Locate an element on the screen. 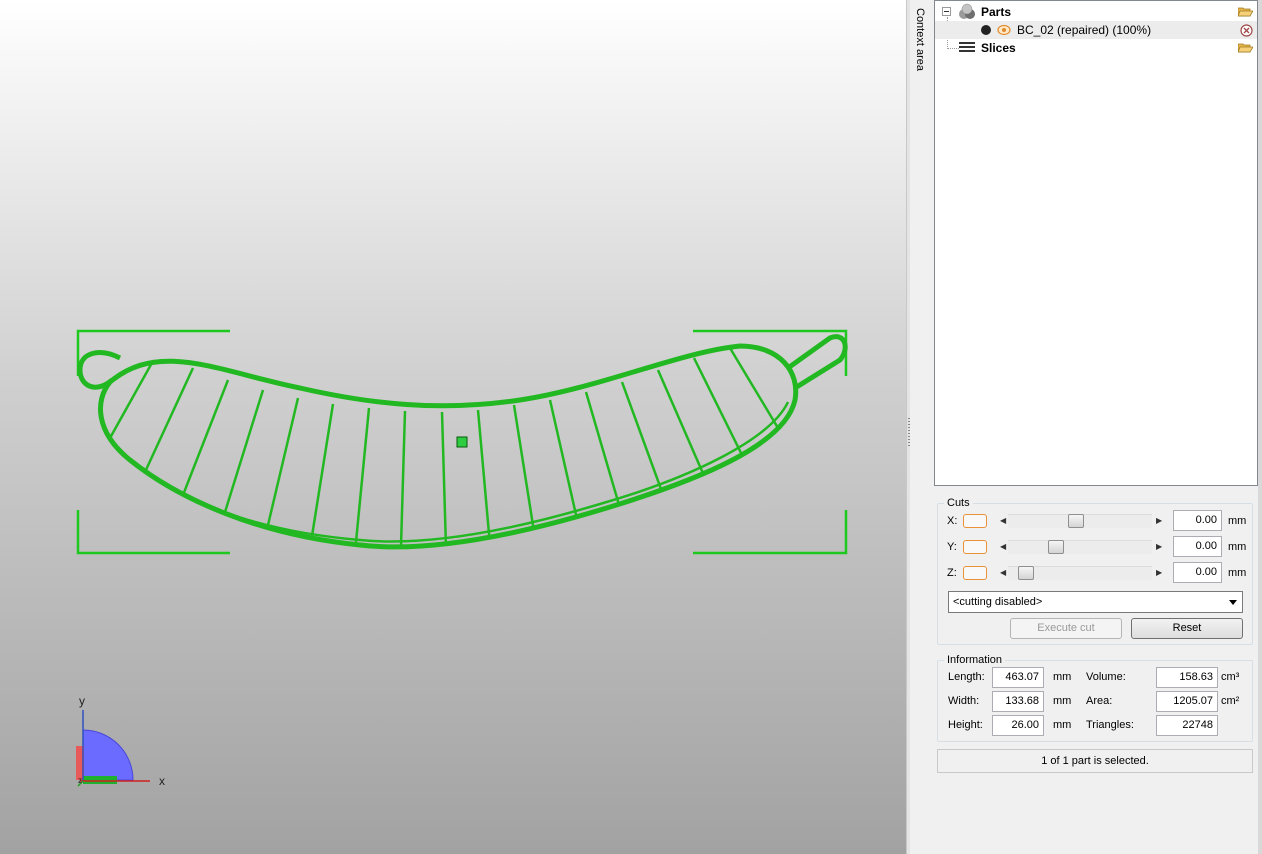 This screenshot has height=854, width=1262. selection-status: 1 of 1 part is selected. is located at coordinates (1095, 761).